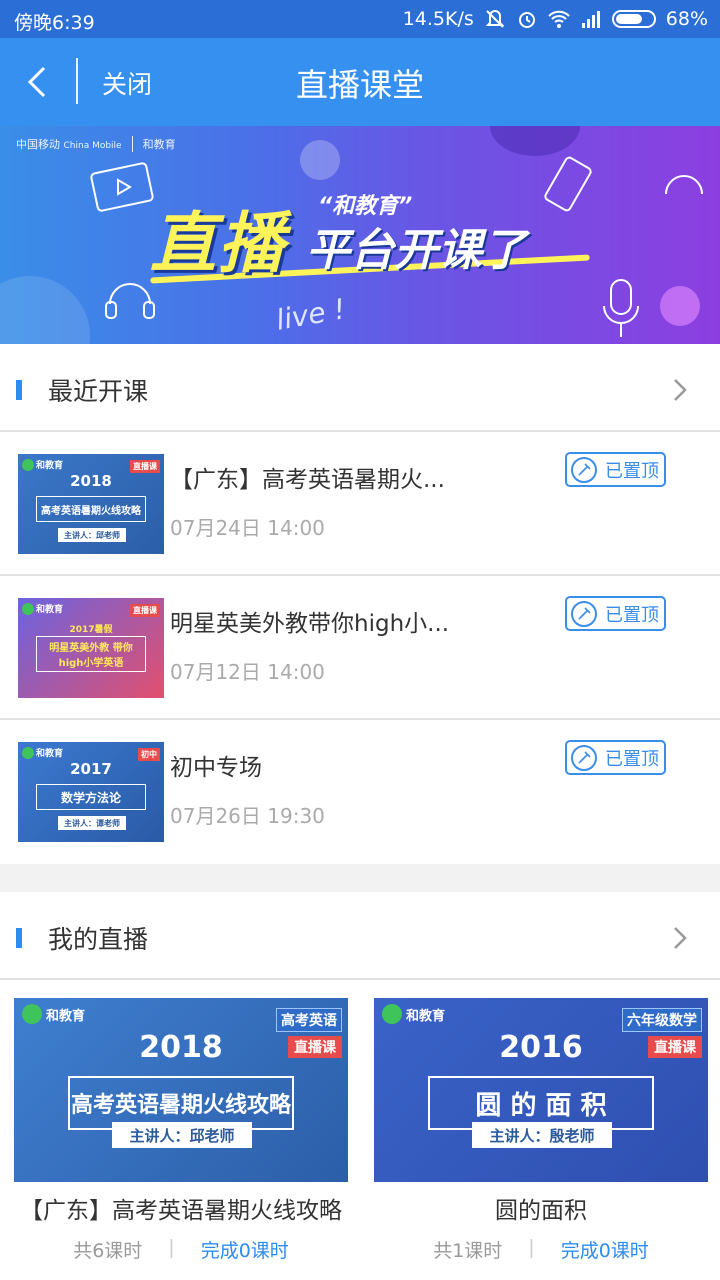  What do you see at coordinates (92, 535) in the screenshot?
I see `thumb-speaker: 主讲人：邱老师` at bounding box center [92, 535].